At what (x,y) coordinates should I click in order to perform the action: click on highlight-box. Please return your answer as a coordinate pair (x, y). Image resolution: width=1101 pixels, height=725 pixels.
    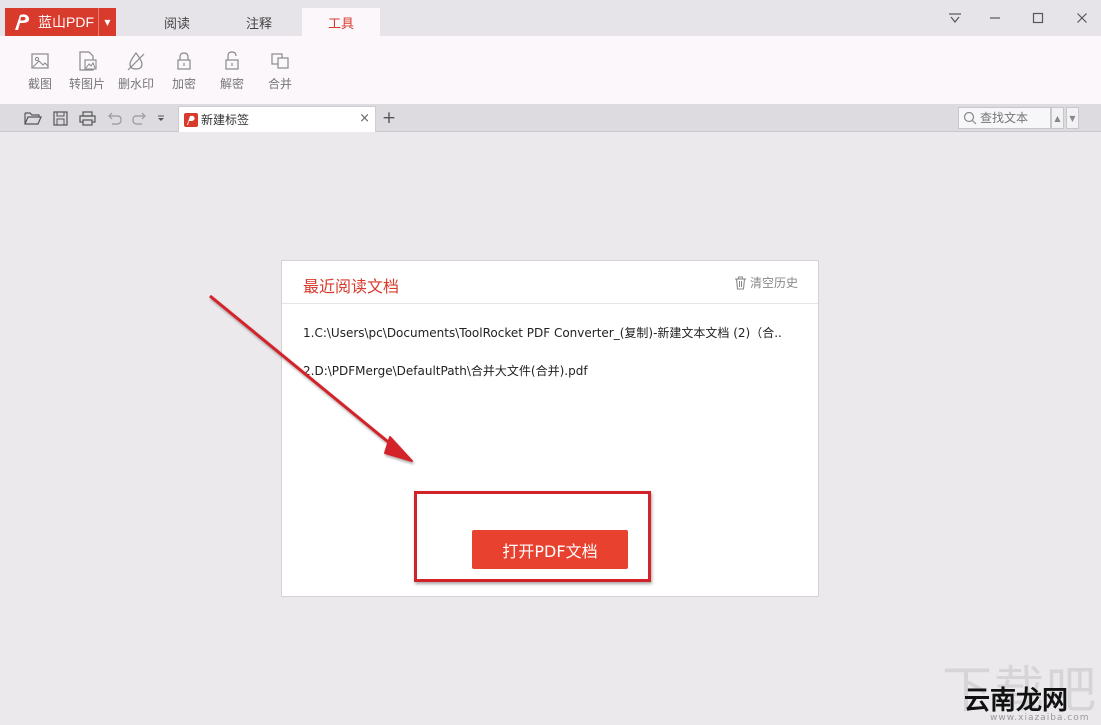
    Looking at the image, I should click on (532, 536).